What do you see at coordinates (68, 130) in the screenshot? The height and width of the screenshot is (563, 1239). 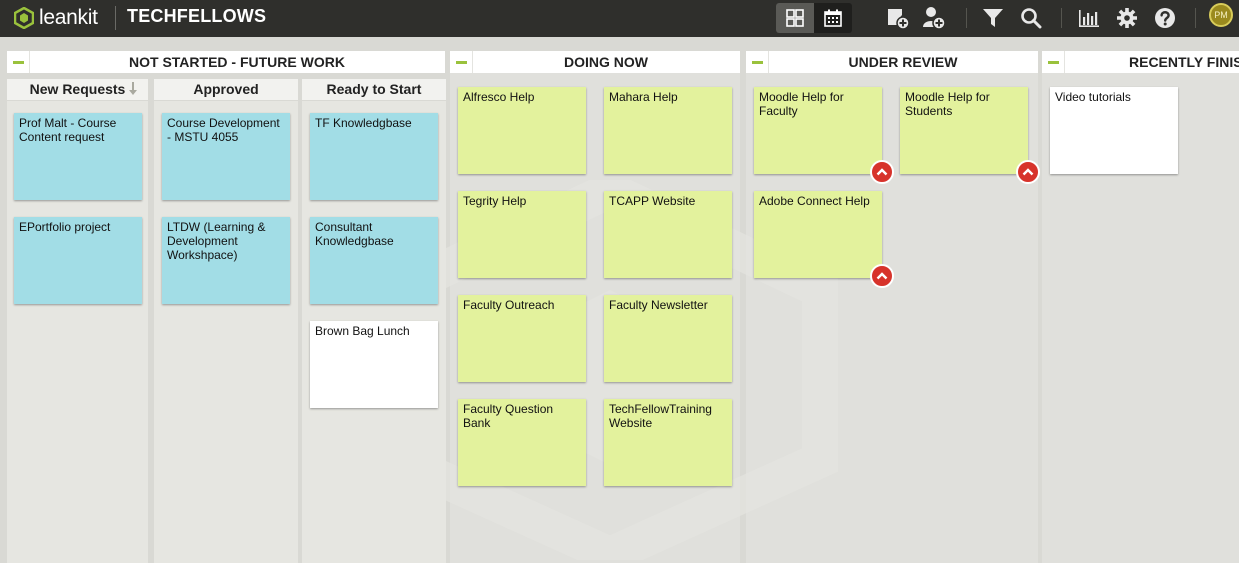 I see `card-title: Prof Malt - Course Content request` at bounding box center [68, 130].